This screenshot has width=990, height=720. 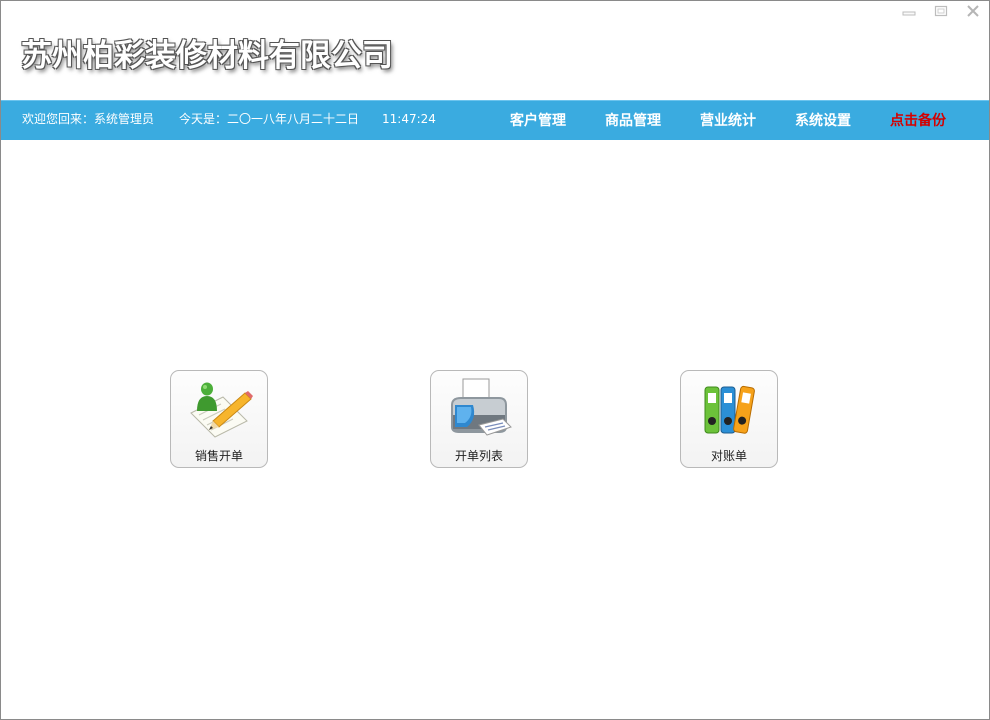 I want to click on clock-text: 11:47:24, so click(x=409, y=119).